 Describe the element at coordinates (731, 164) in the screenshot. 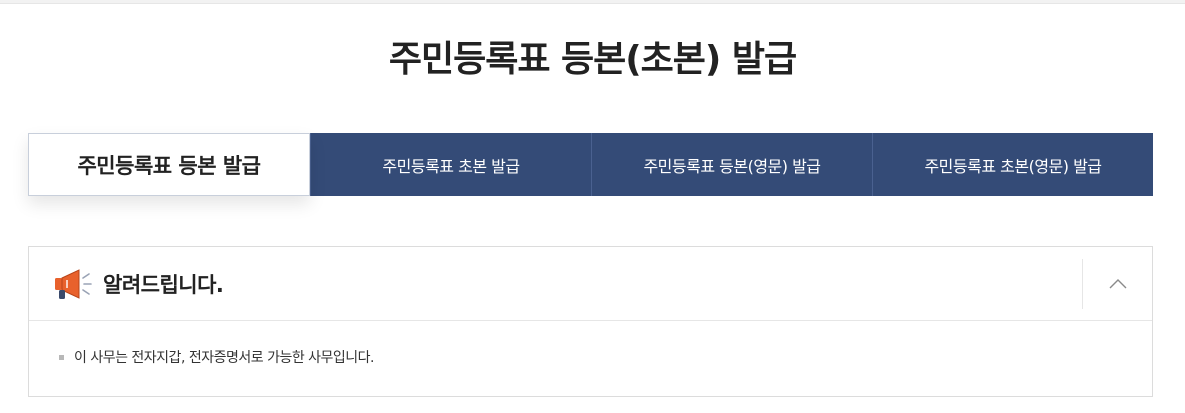

I see `tab-certified-copy-english: 주민등록표 등본(영문) 발급` at that location.